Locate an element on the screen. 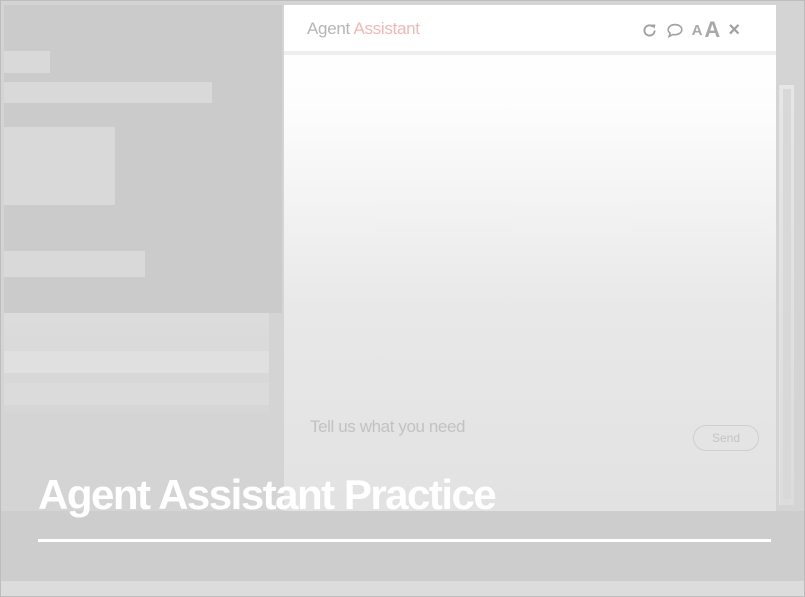 The image size is (805, 597). chat-title-assistant: Assistant is located at coordinates (386, 28).